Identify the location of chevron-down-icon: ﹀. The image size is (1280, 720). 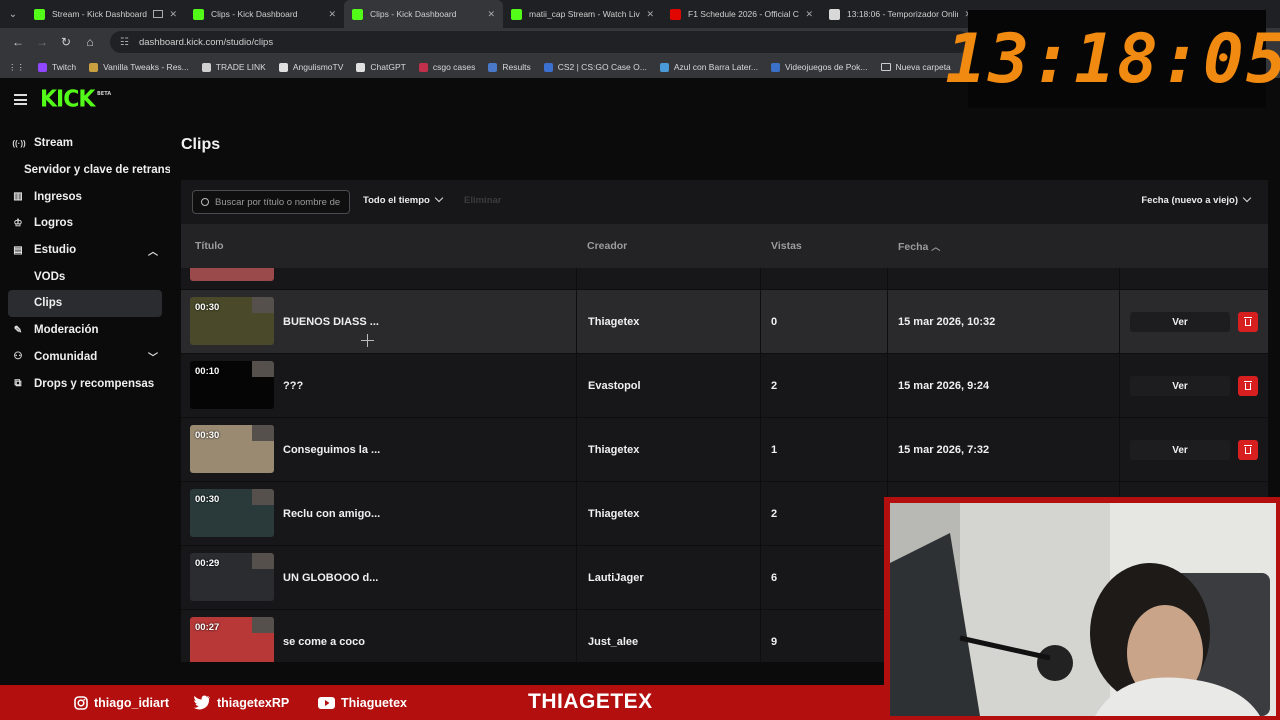
(153, 356).